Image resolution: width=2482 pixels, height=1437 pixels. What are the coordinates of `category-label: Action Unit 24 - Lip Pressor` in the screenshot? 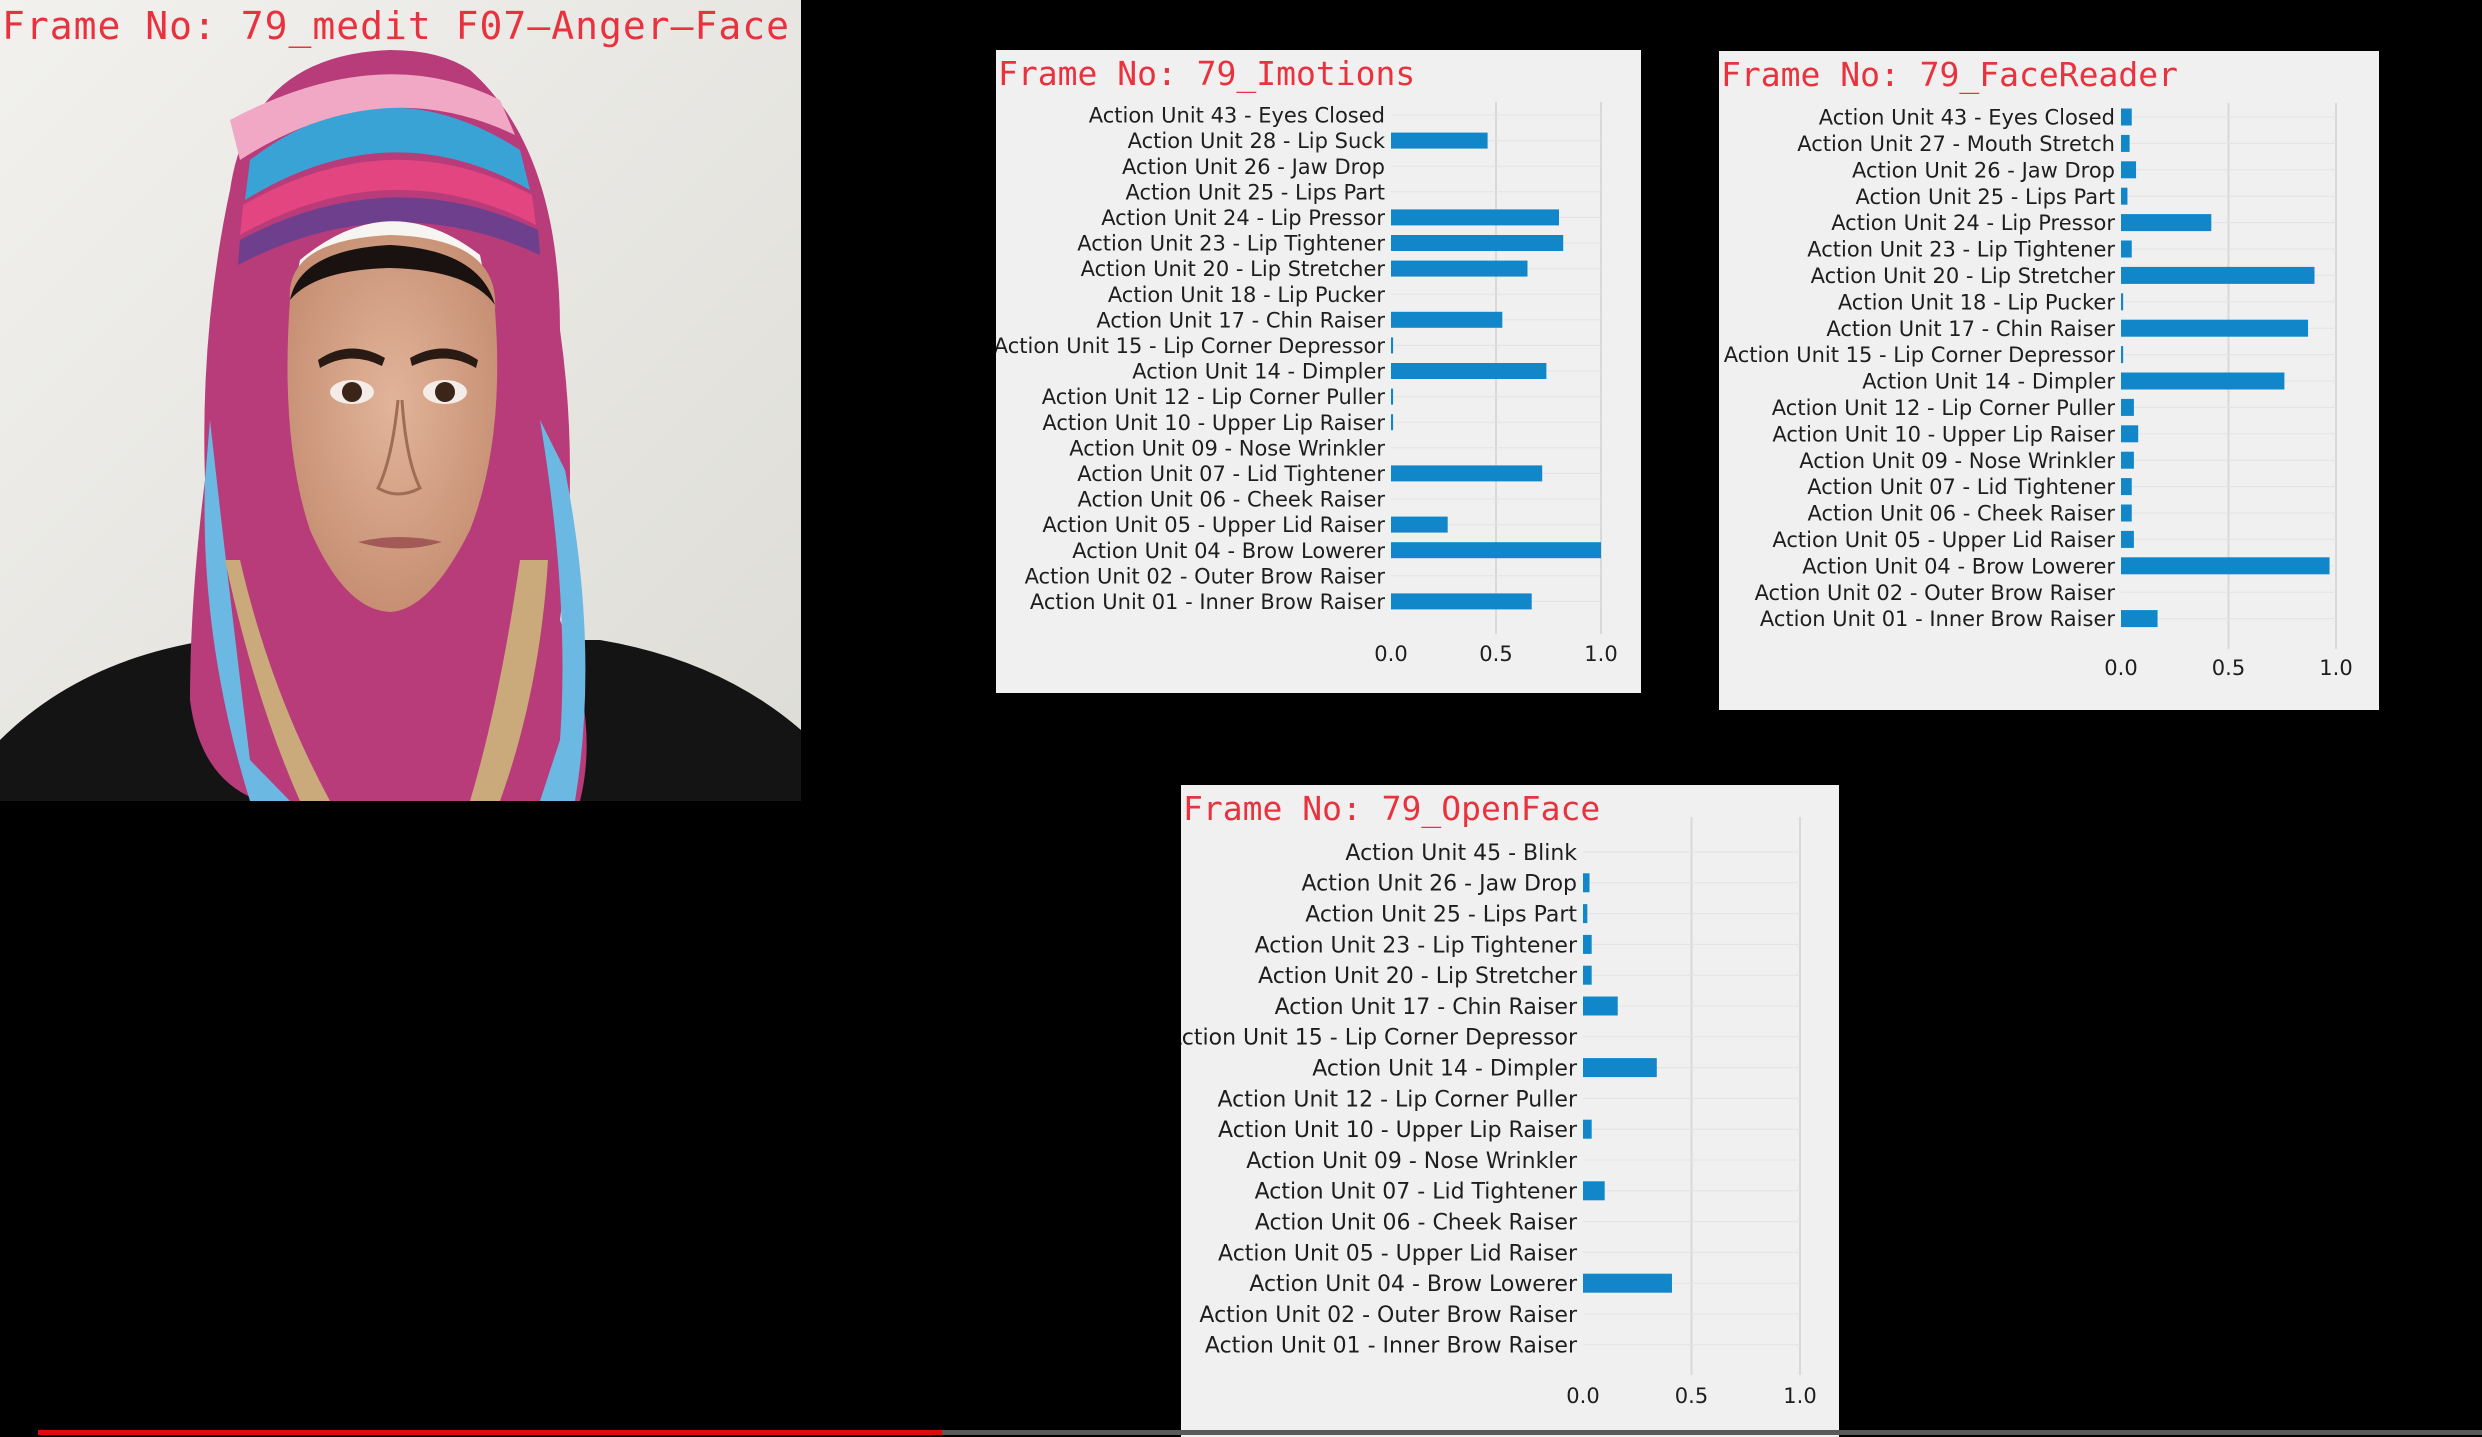 It's located at (1243, 218).